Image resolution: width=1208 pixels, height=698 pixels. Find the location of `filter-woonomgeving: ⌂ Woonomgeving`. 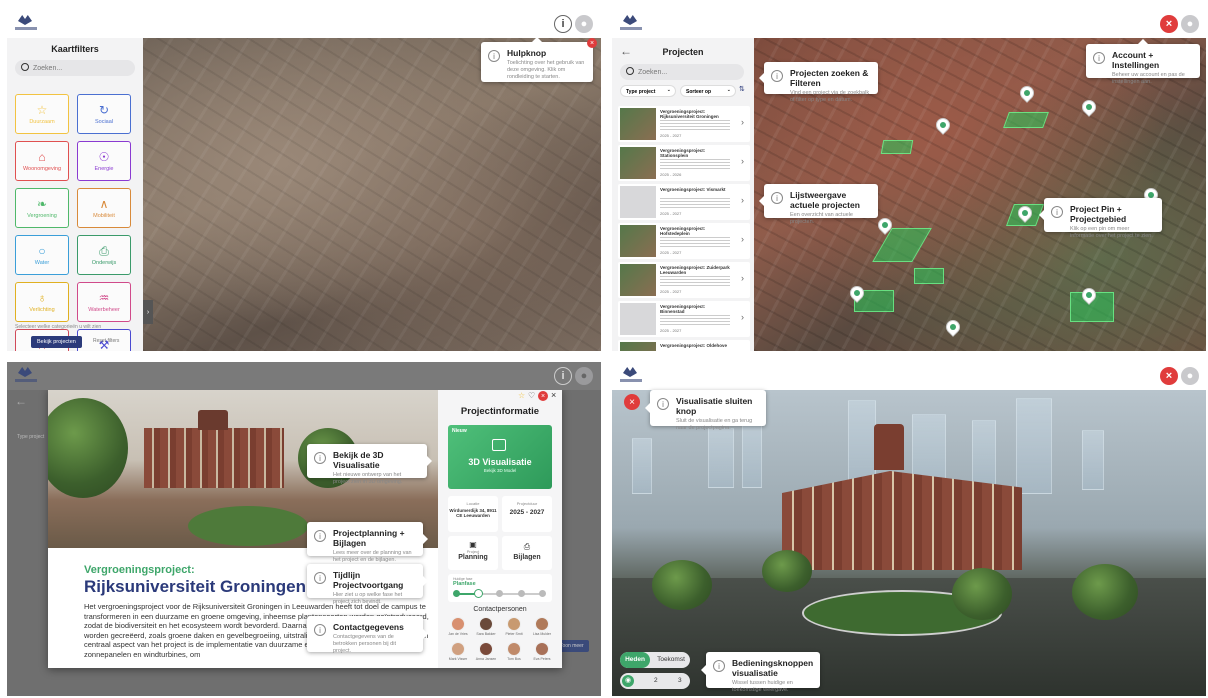

filter-woonomgeving: ⌂ Woonomgeving is located at coordinates (42, 161).